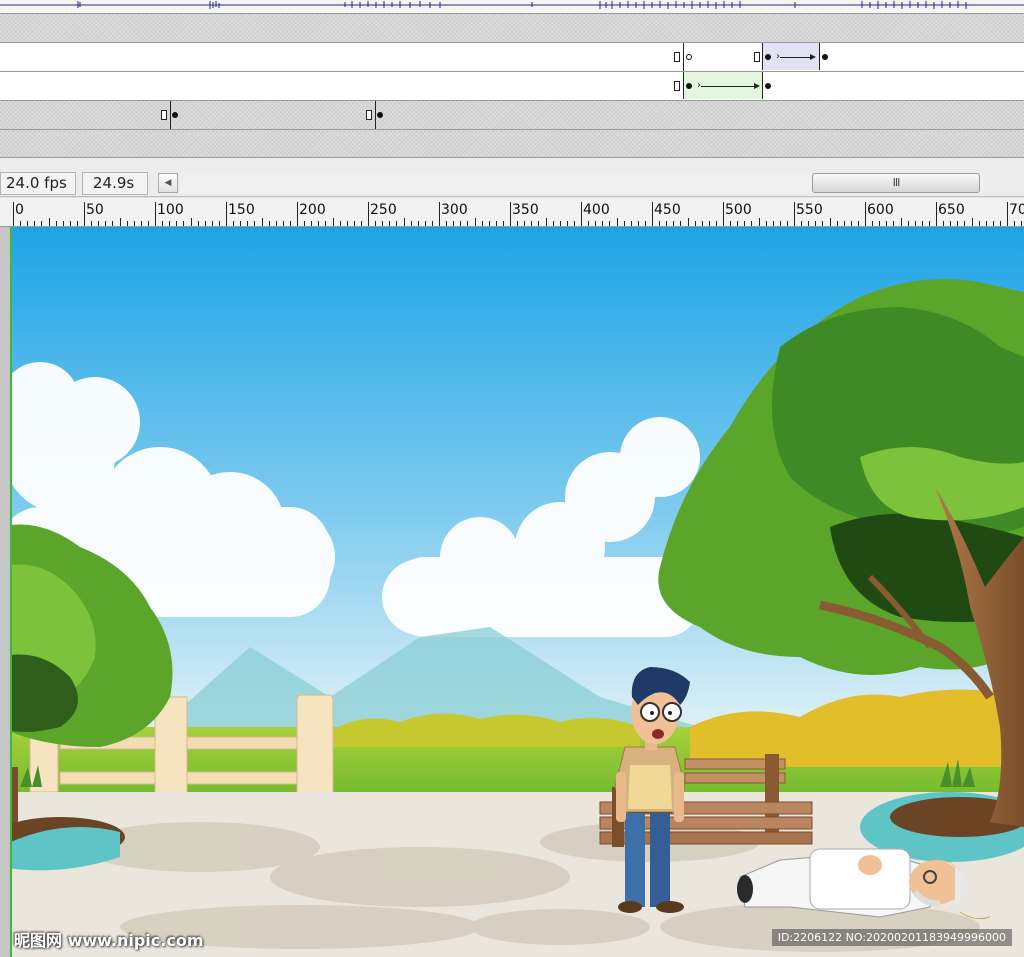 The height and width of the screenshot is (957, 1024). Describe the element at coordinates (891, 937) in the screenshot. I see `watermark-image-id: ID:2206122 NO:20200201183949996000` at that location.